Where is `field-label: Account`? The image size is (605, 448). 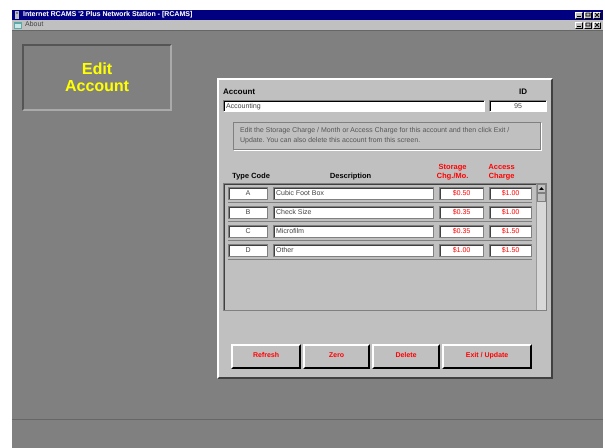 field-label: Account is located at coordinates (239, 92).